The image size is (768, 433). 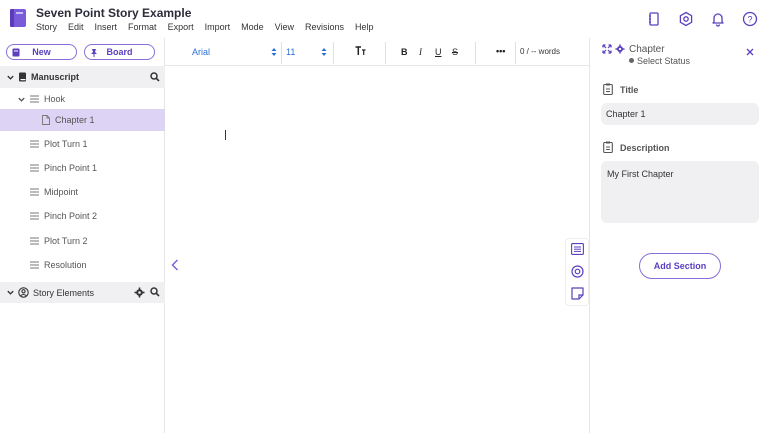 What do you see at coordinates (66, 241) in the screenshot?
I see `tree-item-label: Plot Turn 2` at bounding box center [66, 241].